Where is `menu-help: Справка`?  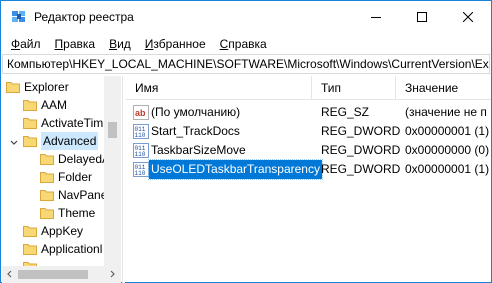
menu-help: Справка is located at coordinates (243, 44).